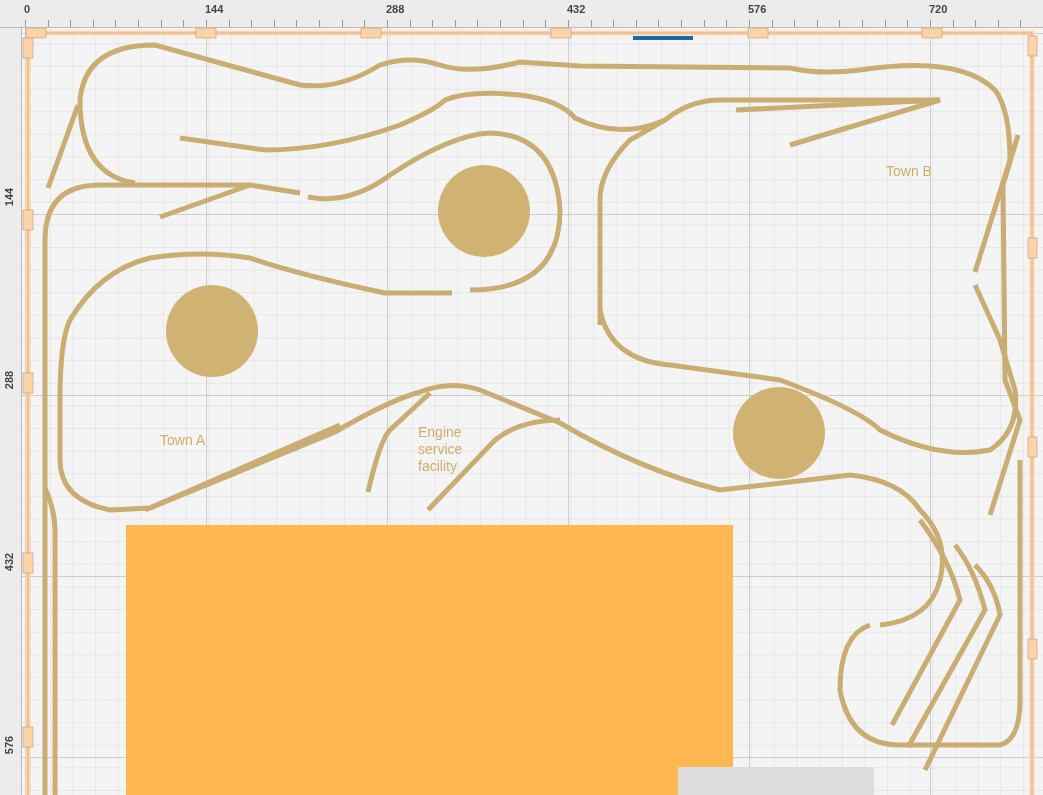  What do you see at coordinates (938, 9) in the screenshot?
I see `ruler-label: 720` at bounding box center [938, 9].